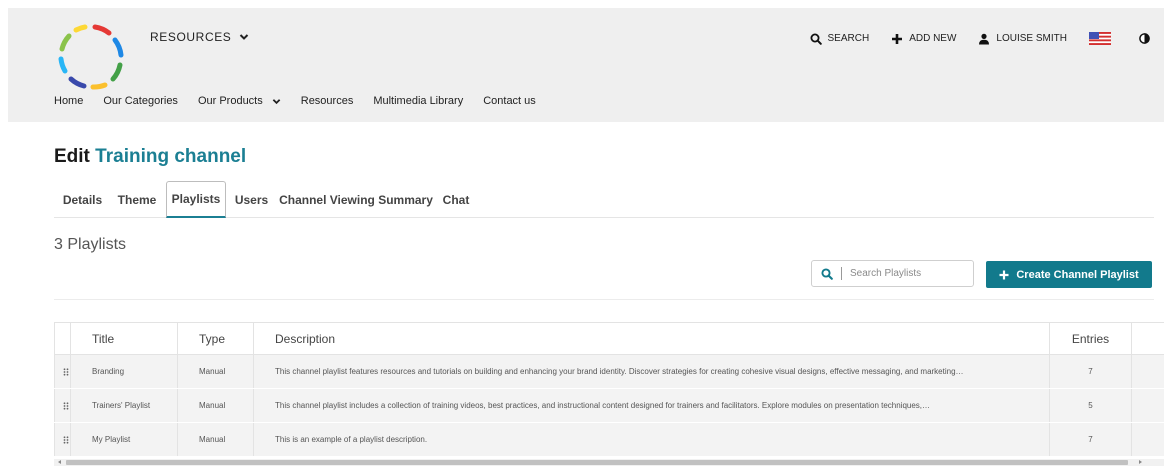  What do you see at coordinates (230, 101) in the screenshot?
I see `nav-item-label: Our Products` at bounding box center [230, 101].